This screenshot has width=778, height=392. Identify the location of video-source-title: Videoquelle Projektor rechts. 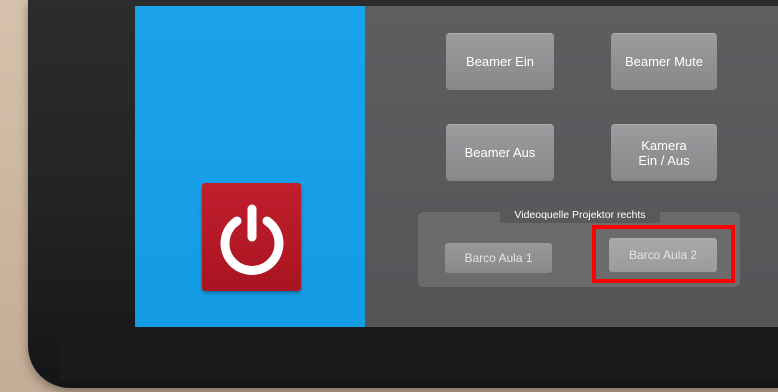
(580, 215).